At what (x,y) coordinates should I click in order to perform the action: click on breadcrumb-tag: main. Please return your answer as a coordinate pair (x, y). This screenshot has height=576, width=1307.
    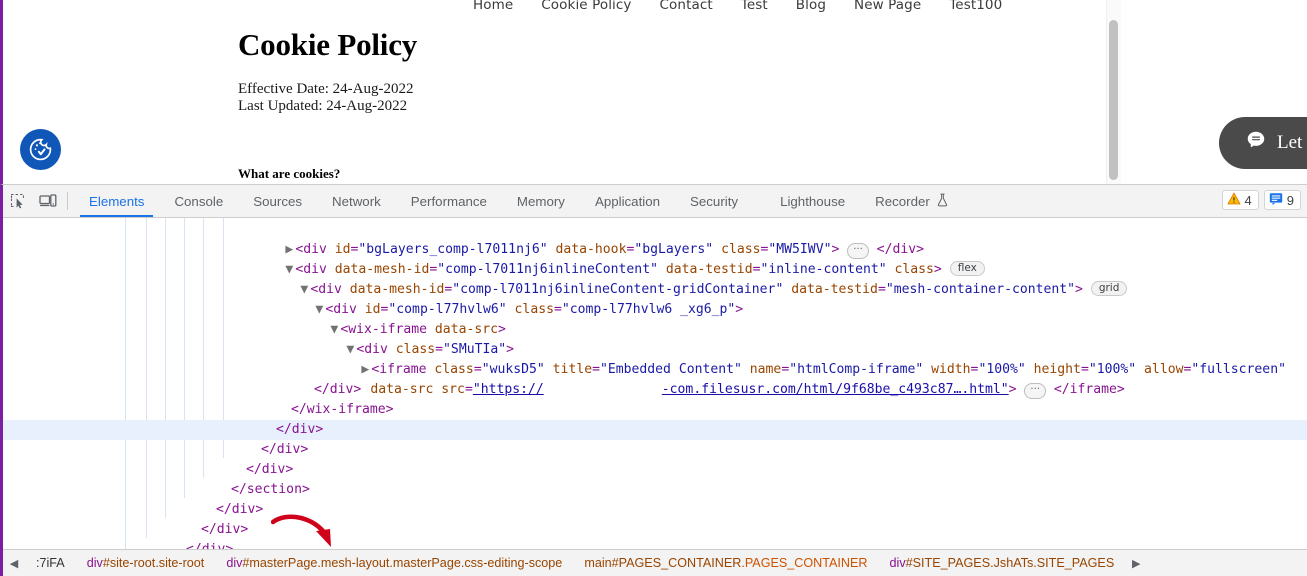
    Looking at the image, I should click on (598, 563).